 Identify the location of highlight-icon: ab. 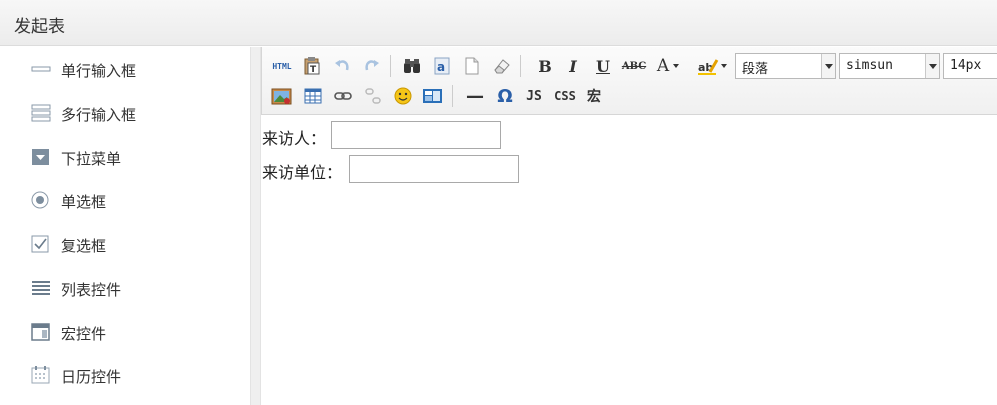
(708, 67).